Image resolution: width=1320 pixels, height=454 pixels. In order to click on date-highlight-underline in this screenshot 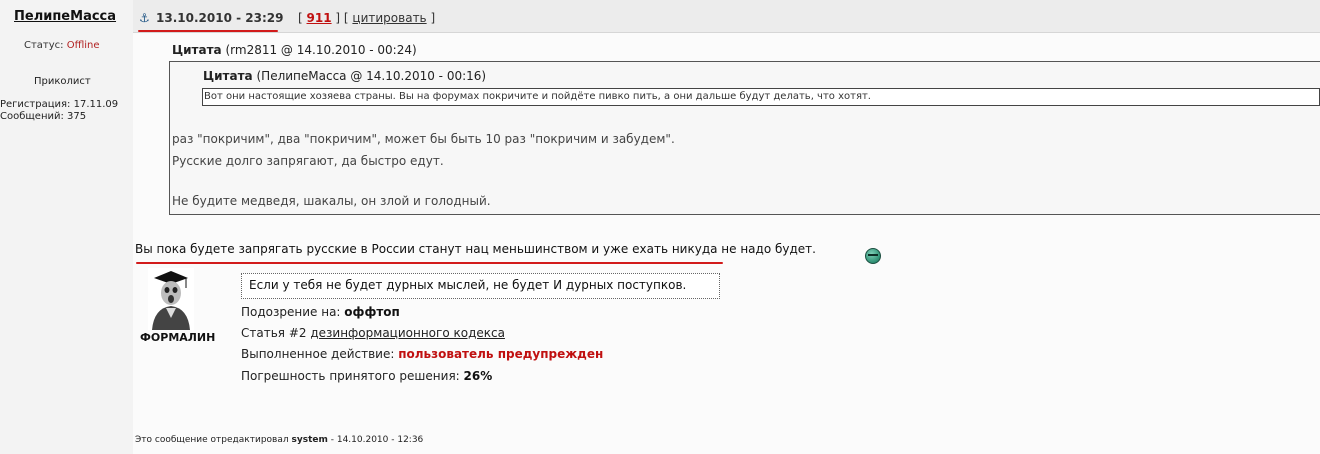, I will do `click(208, 31)`.